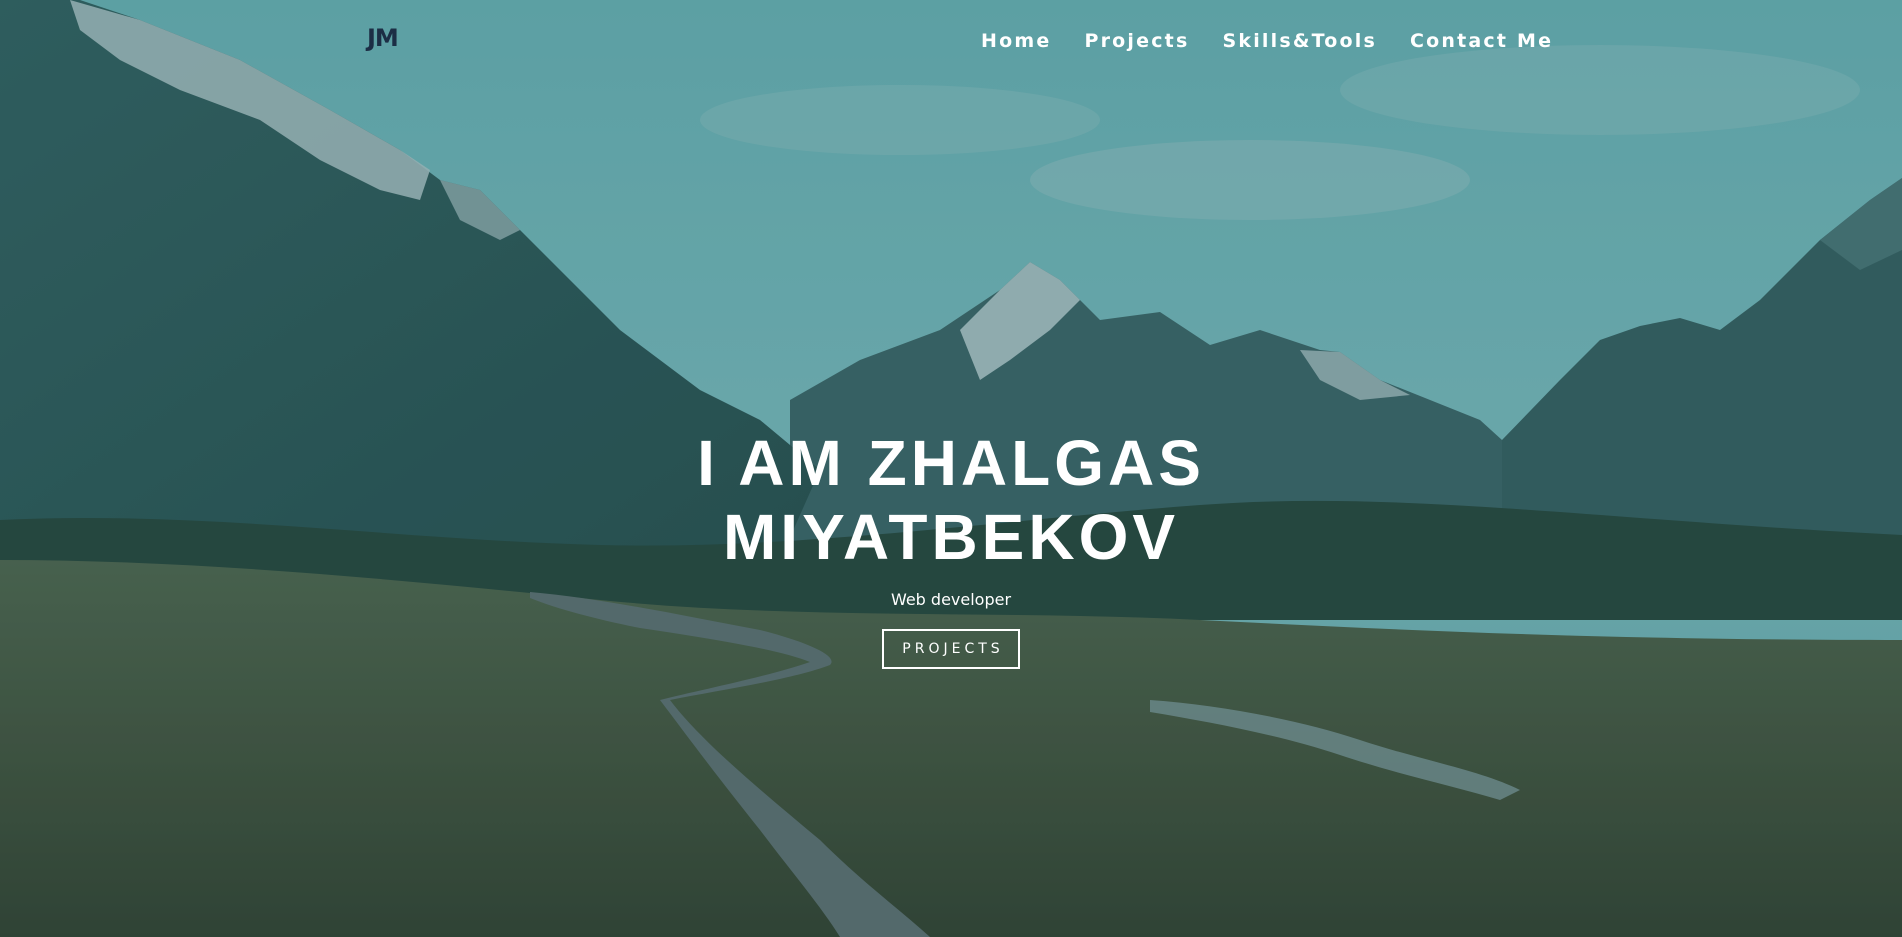 The height and width of the screenshot is (937, 1902). Describe the element at coordinates (383, 38) in the screenshot. I see `site-logo: JM` at that location.